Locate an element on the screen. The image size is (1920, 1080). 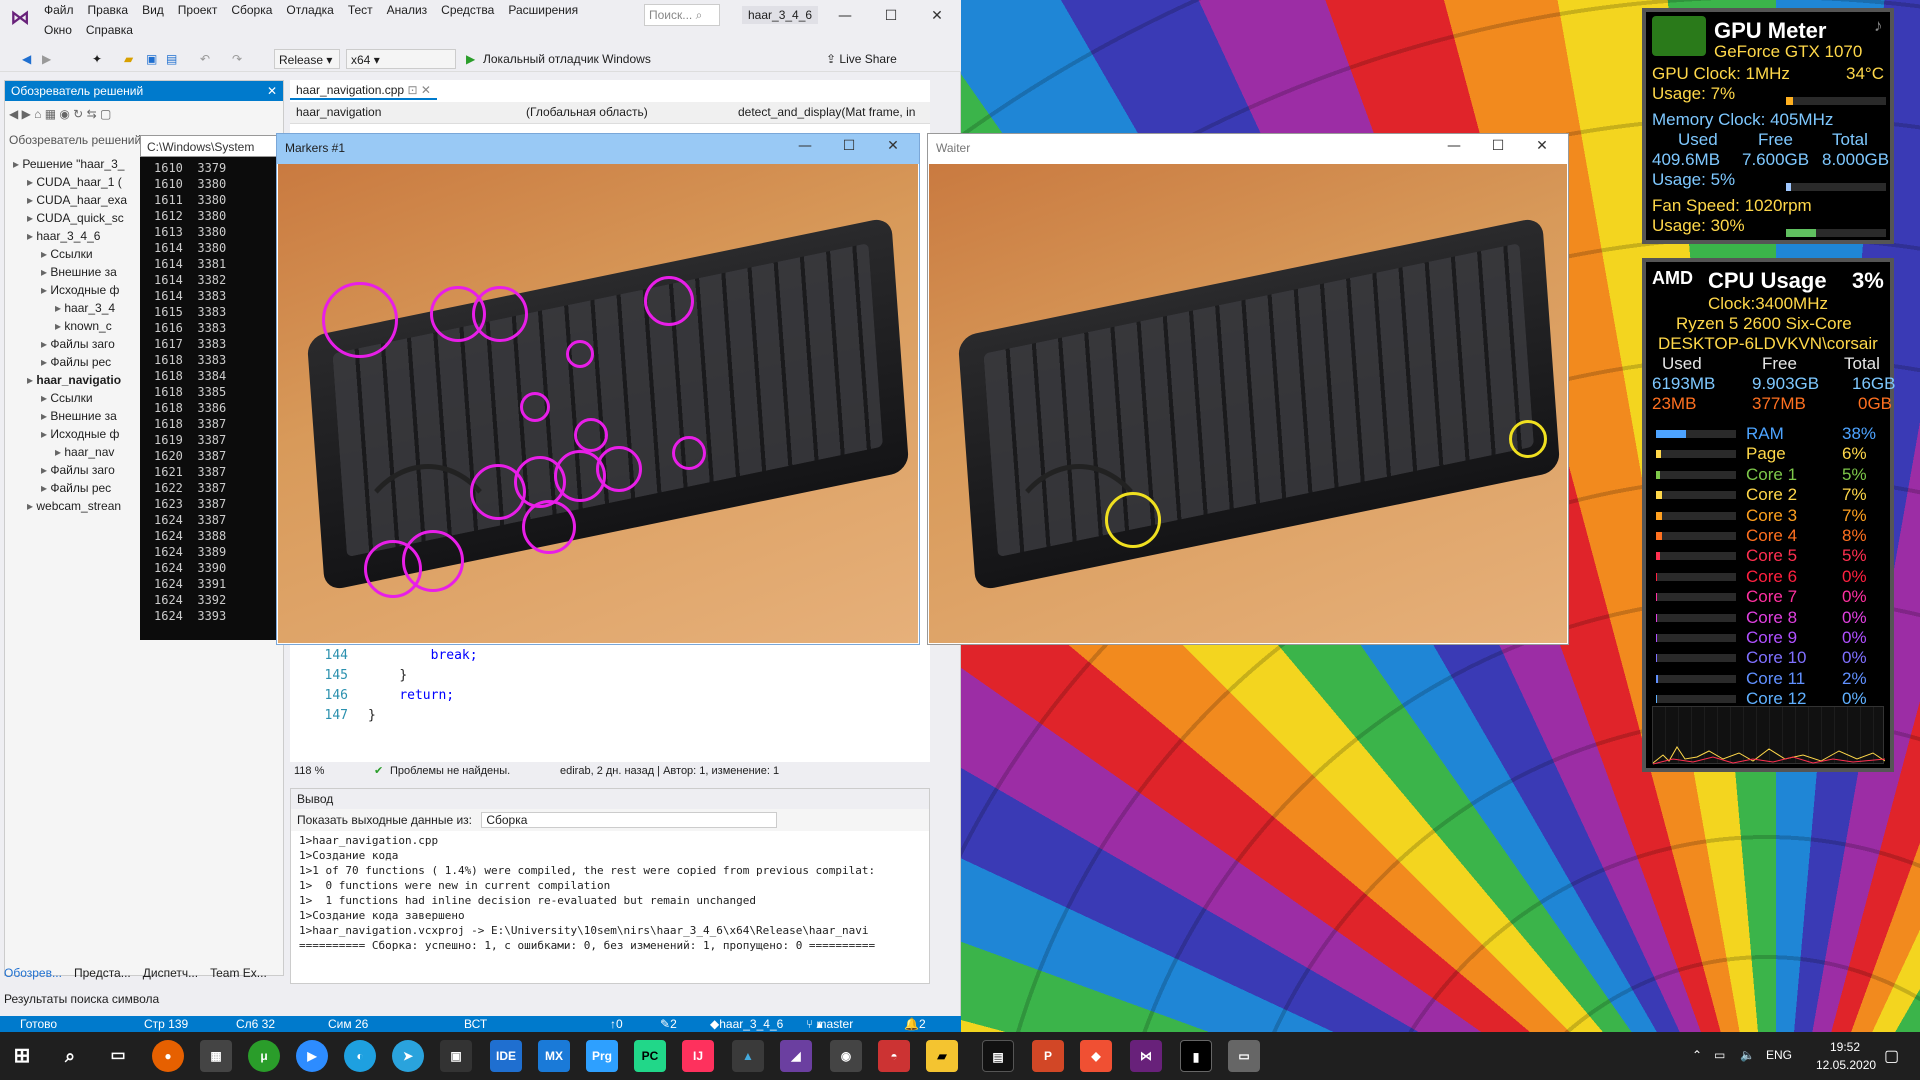
tree-item: ▸ Ссылки is located at coordinates (70, 254).